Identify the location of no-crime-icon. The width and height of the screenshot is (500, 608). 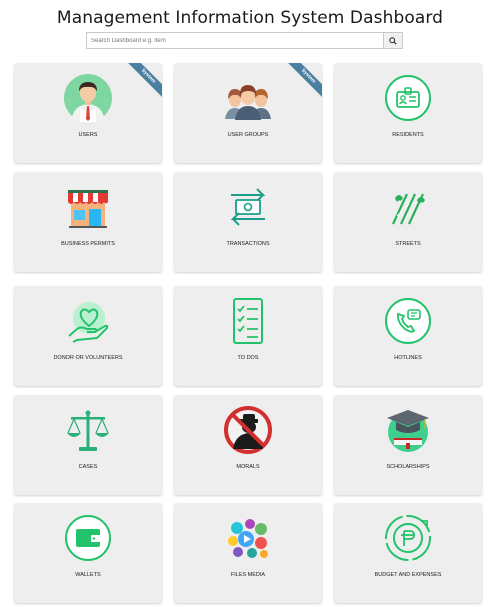
(248, 430).